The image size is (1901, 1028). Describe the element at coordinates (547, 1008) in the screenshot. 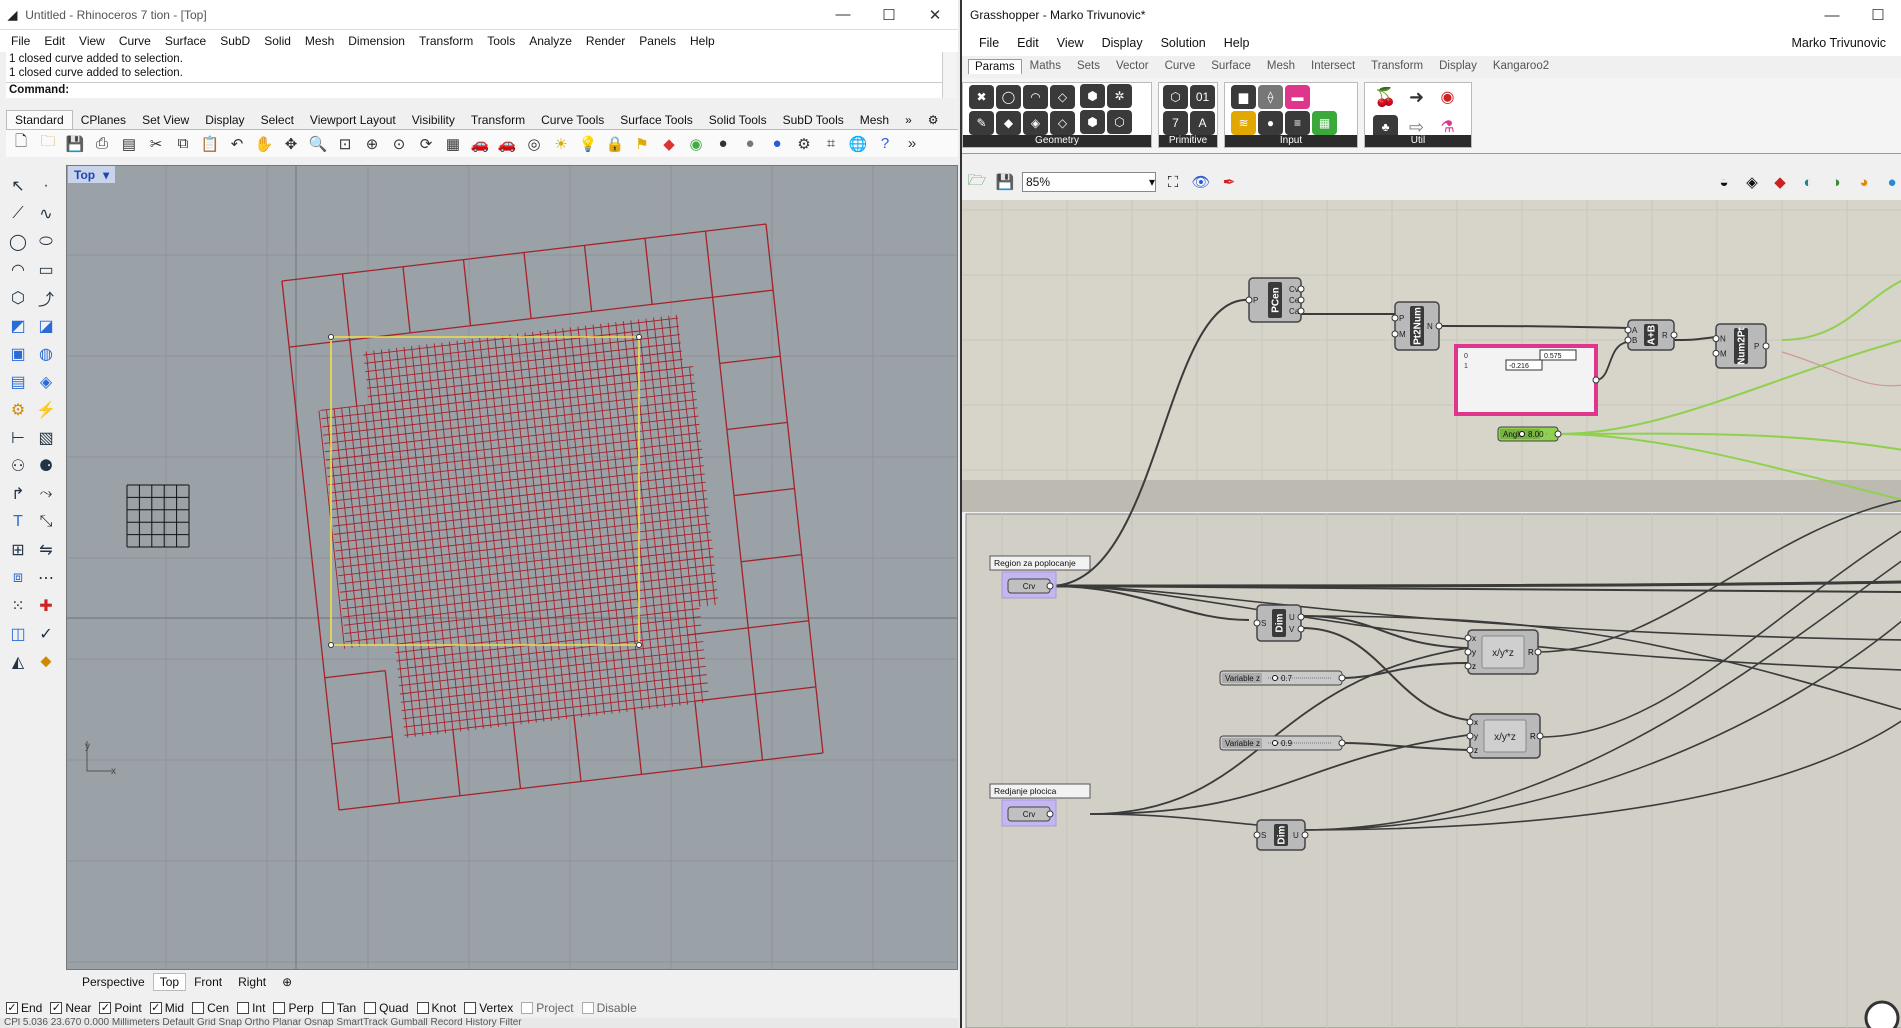

I see `osnap-project: Project` at that location.